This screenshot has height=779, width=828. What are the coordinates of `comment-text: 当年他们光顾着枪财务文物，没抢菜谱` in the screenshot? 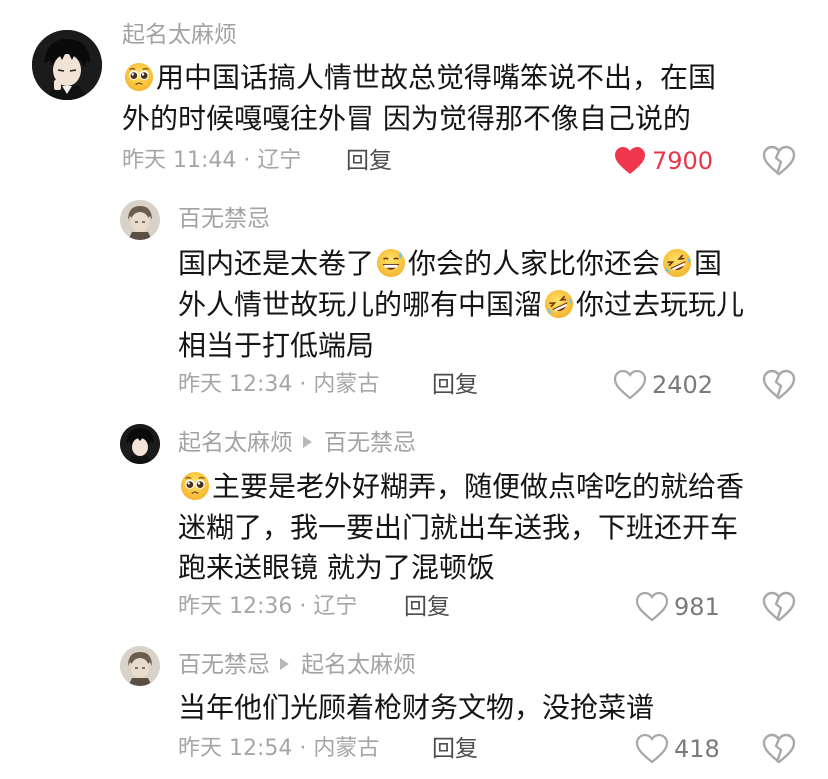 It's located at (416, 708).